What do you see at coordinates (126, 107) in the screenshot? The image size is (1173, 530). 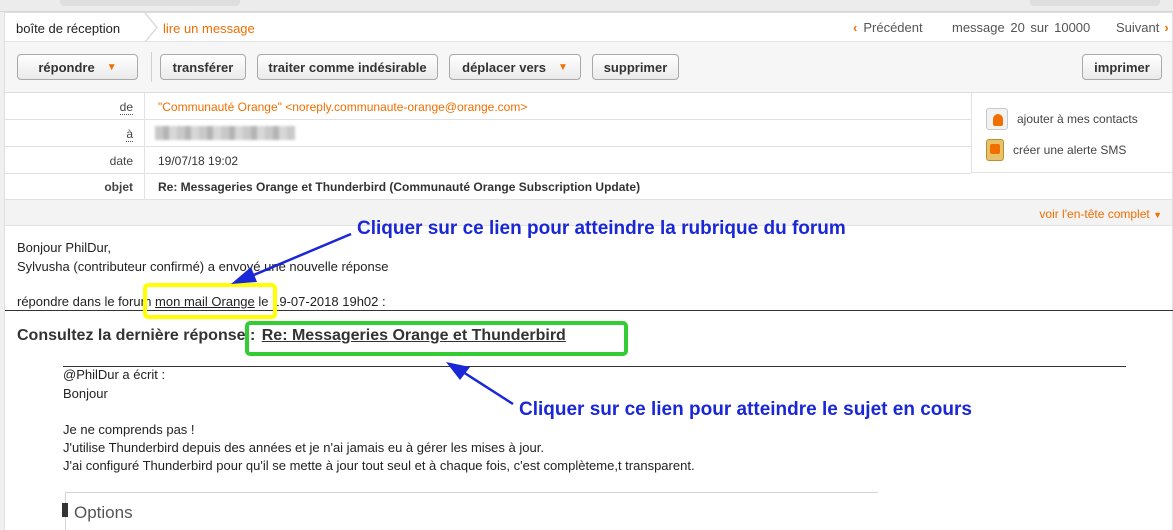 I see `from-label-text: de` at bounding box center [126, 107].